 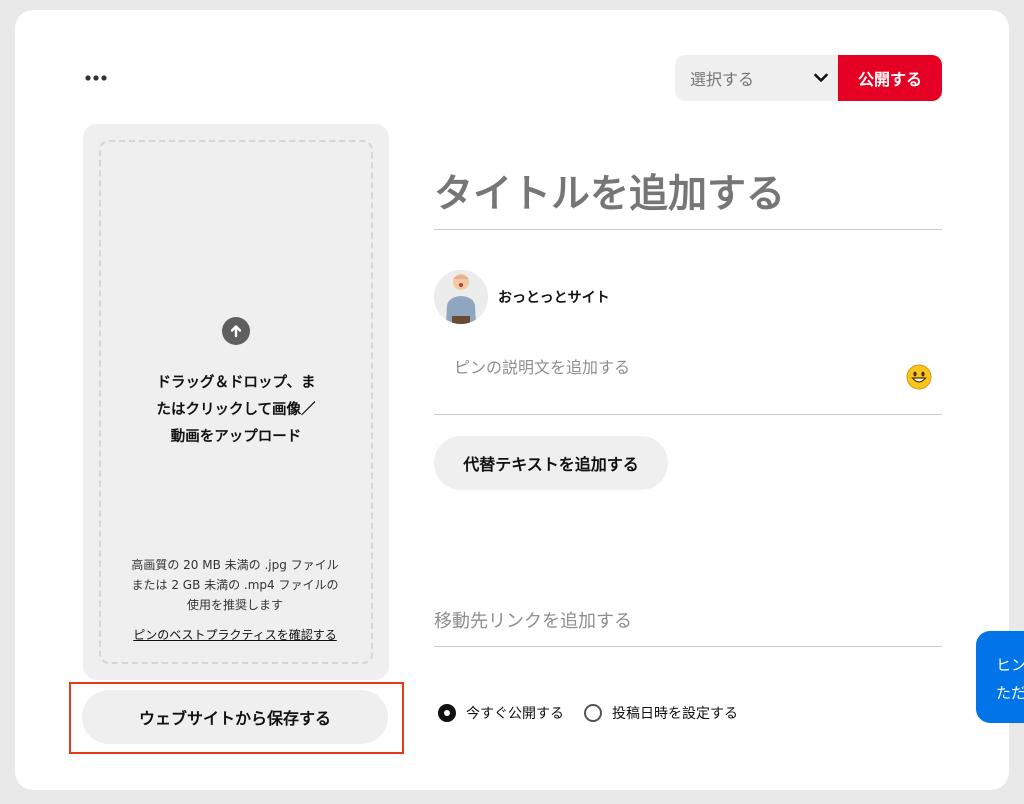 I want to click on publish-timing-options: 今すぐ公開する 投稿日時を設定する, so click(x=598, y=713).